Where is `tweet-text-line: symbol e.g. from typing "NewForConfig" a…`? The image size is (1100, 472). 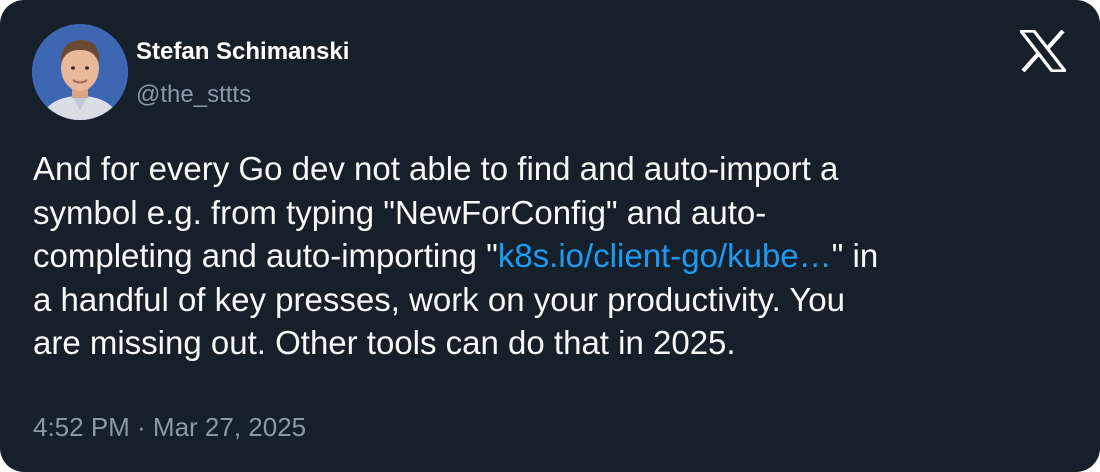 tweet-text-line: symbol e.g. from typing "NewForConfig" a… is located at coordinates (400, 212).